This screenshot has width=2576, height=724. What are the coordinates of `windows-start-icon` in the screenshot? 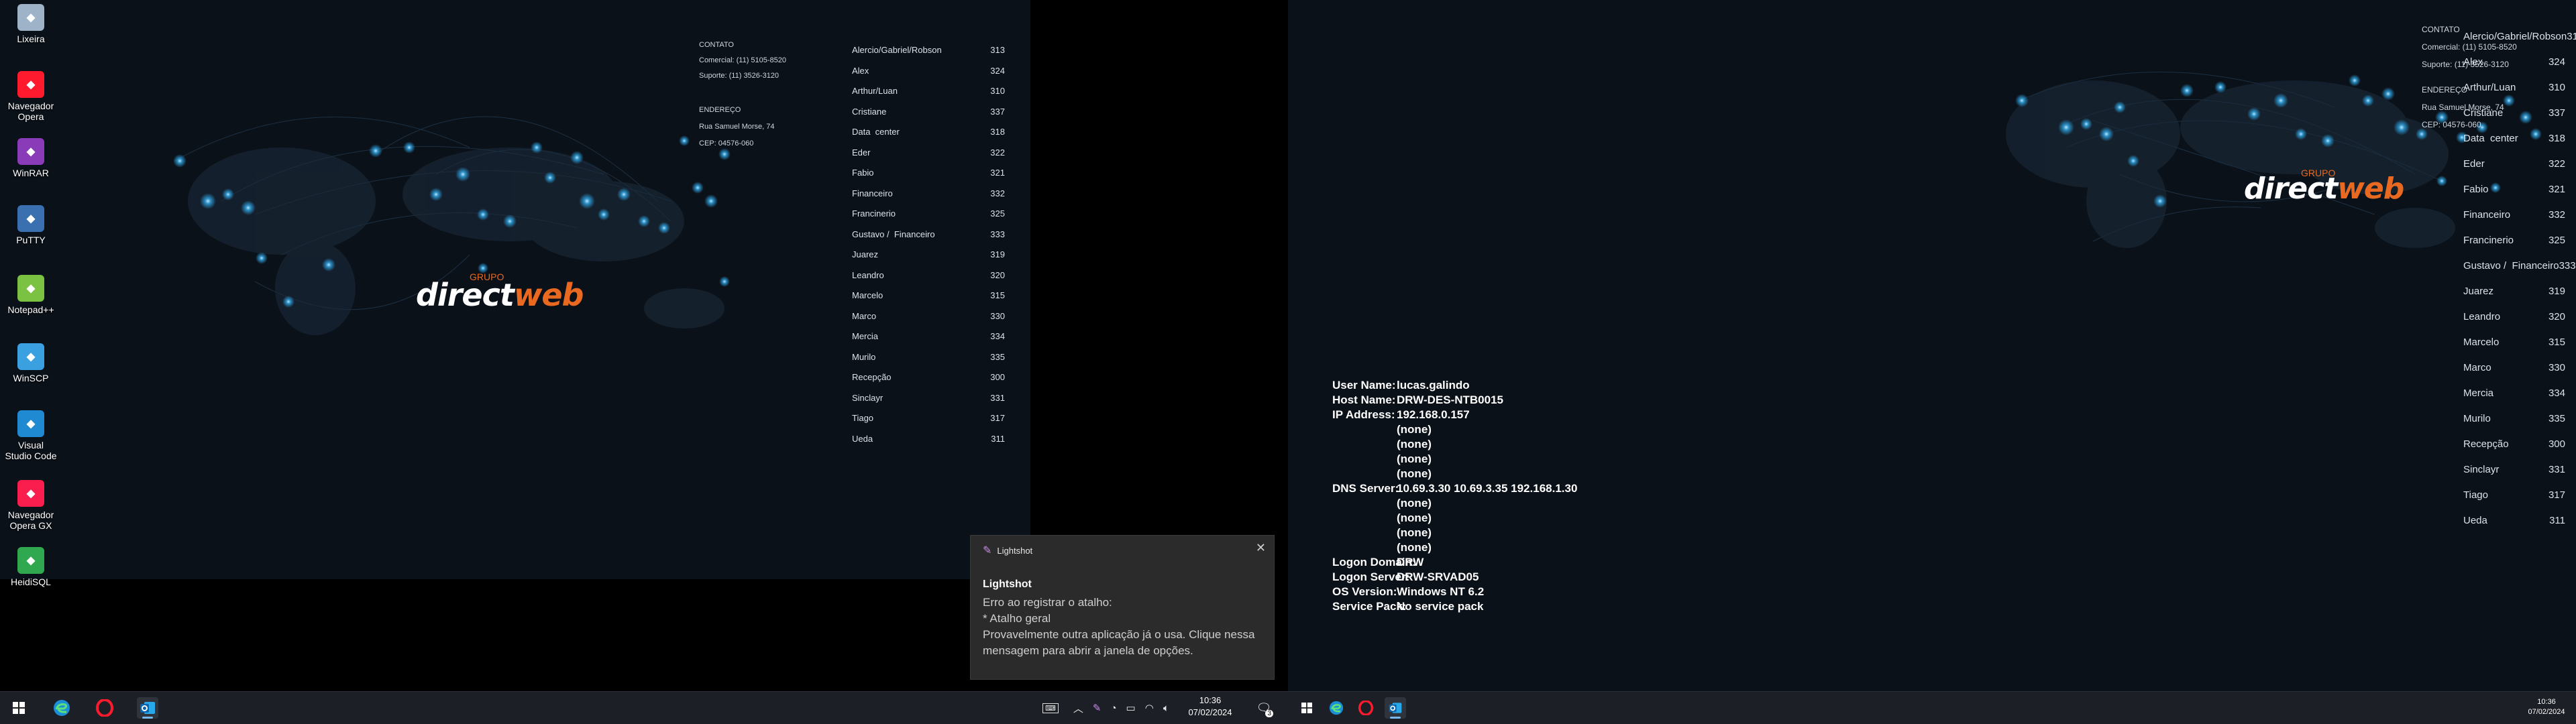 It's located at (19, 708).